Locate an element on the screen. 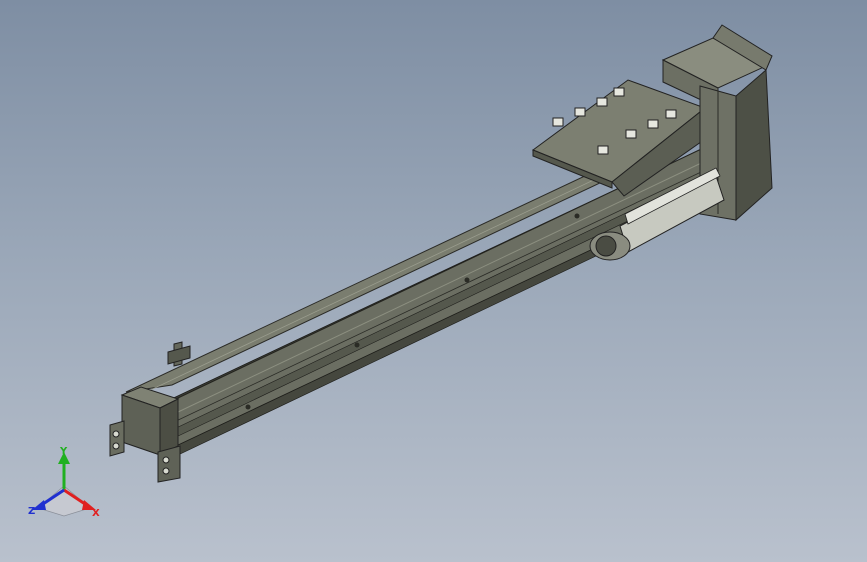  x-axis-label: X is located at coordinates (96, 513).